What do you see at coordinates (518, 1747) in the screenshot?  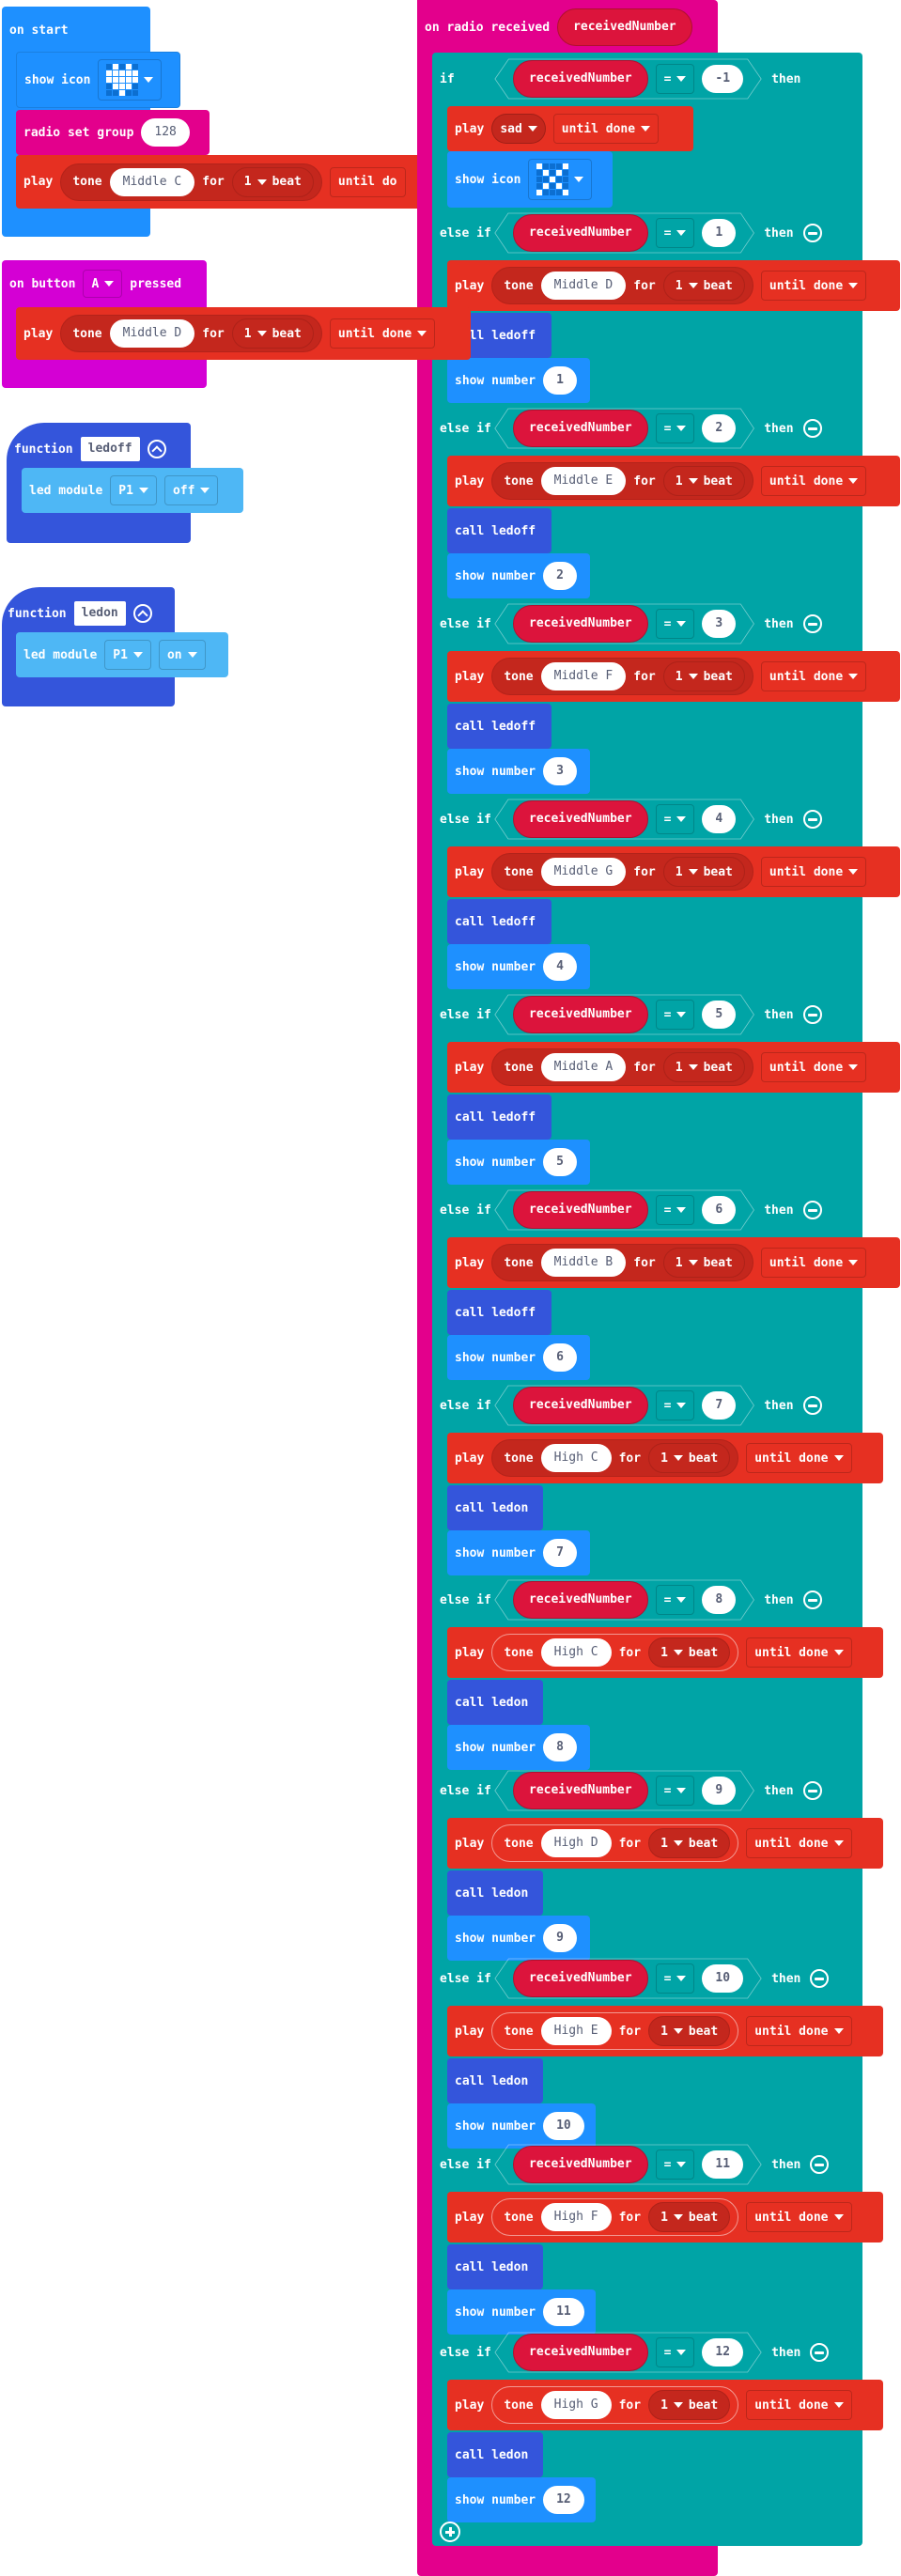 I see `show-number-block: show number 8` at bounding box center [518, 1747].